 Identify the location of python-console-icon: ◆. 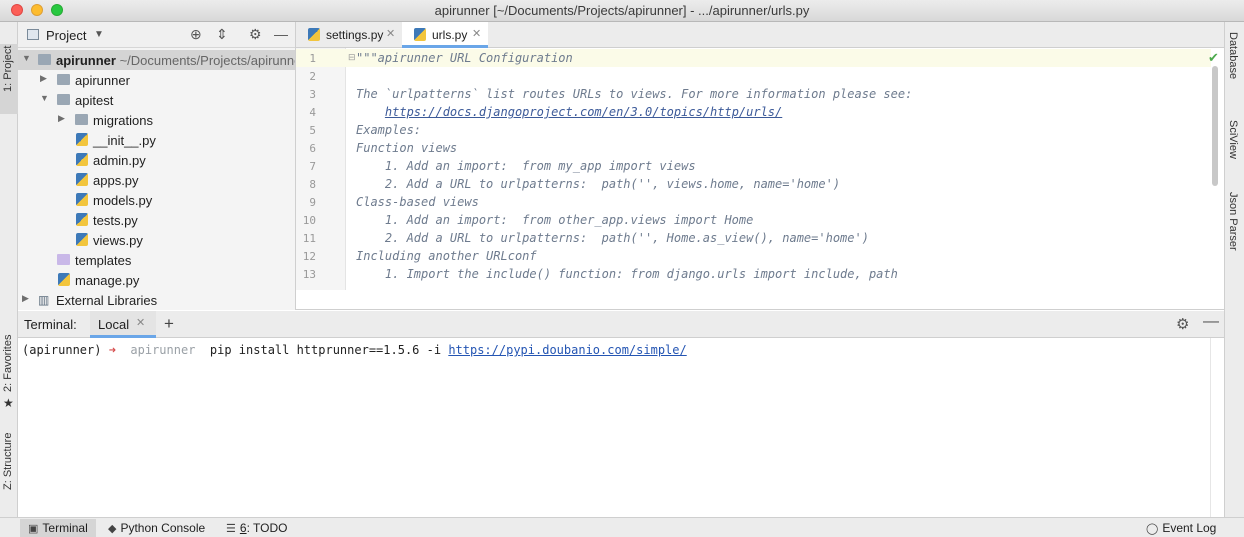
(112, 529).